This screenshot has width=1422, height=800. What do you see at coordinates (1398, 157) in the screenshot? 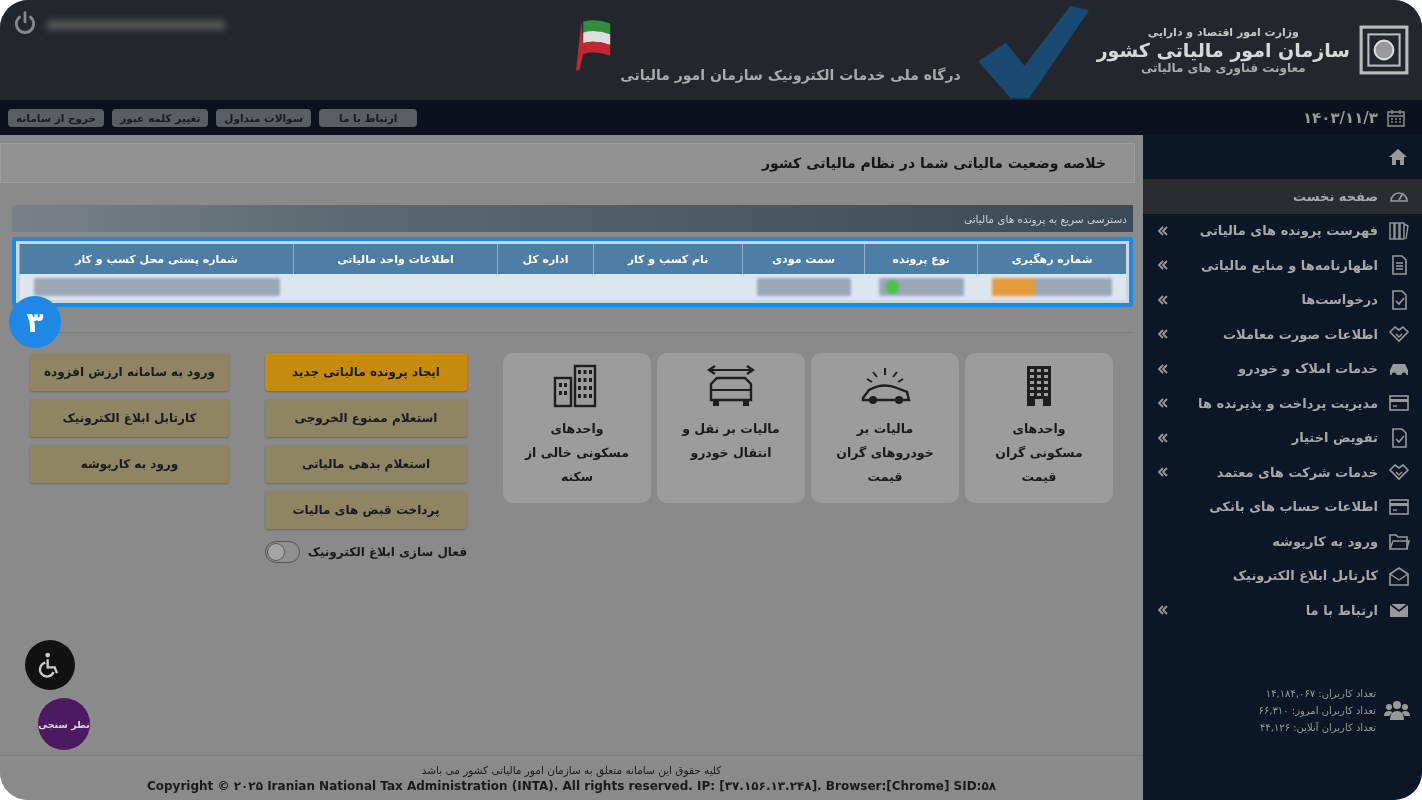
I see `home-icon` at bounding box center [1398, 157].